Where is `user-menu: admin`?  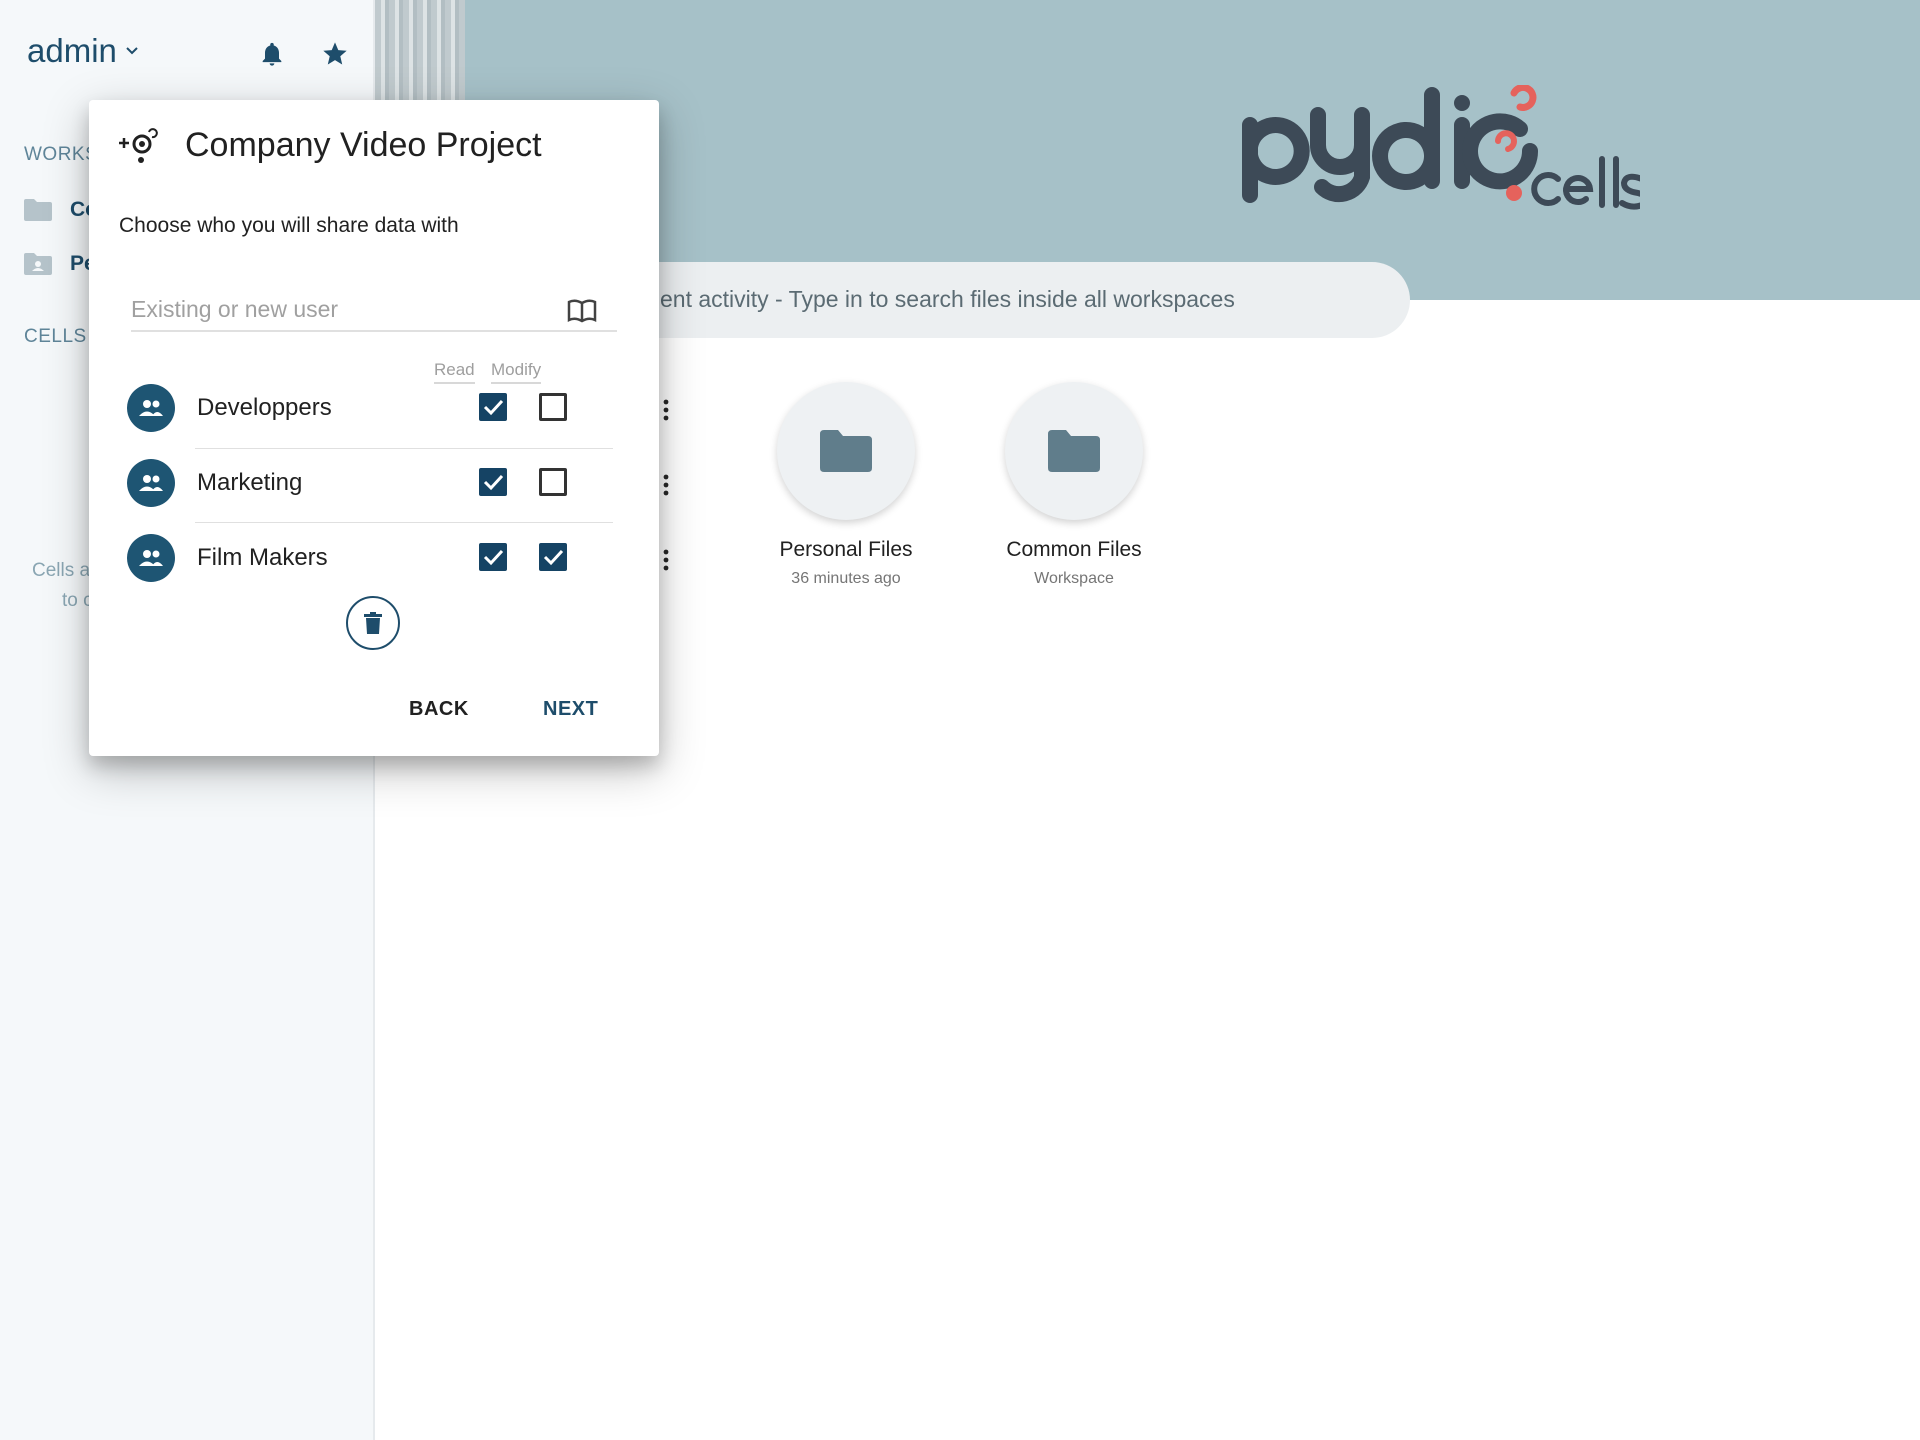
user-menu: admin is located at coordinates (83, 51).